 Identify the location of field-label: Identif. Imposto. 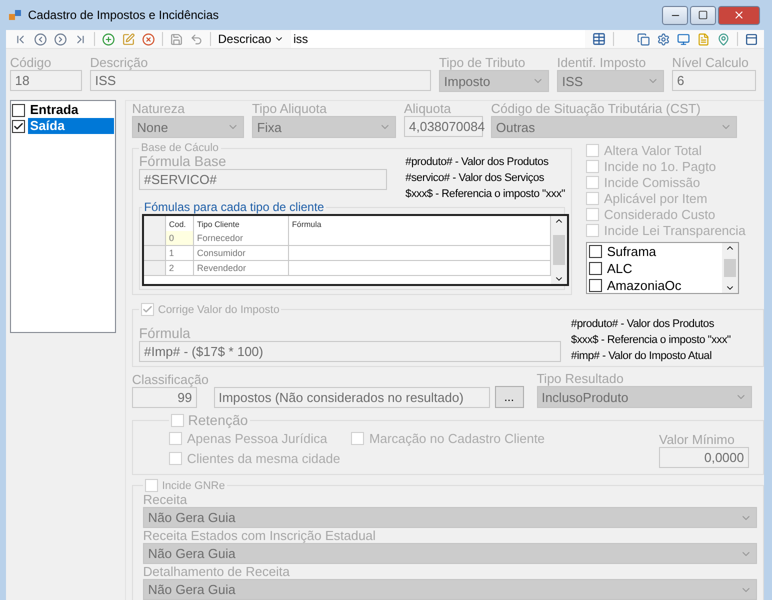
(601, 62).